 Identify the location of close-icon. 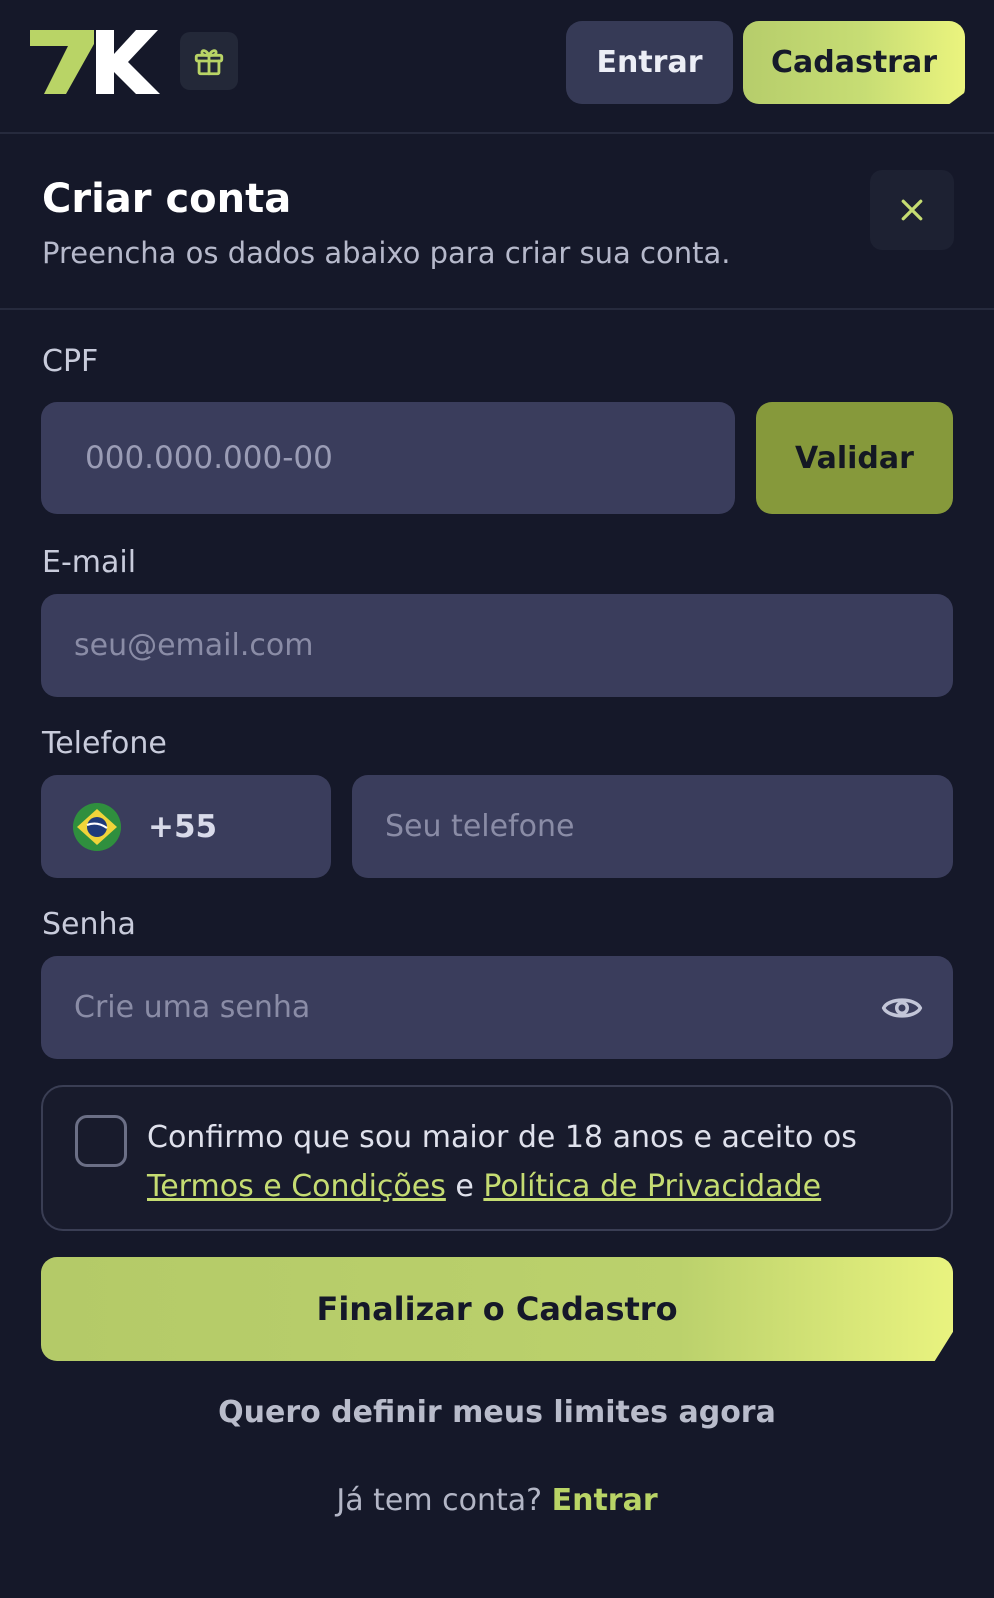
(912, 210).